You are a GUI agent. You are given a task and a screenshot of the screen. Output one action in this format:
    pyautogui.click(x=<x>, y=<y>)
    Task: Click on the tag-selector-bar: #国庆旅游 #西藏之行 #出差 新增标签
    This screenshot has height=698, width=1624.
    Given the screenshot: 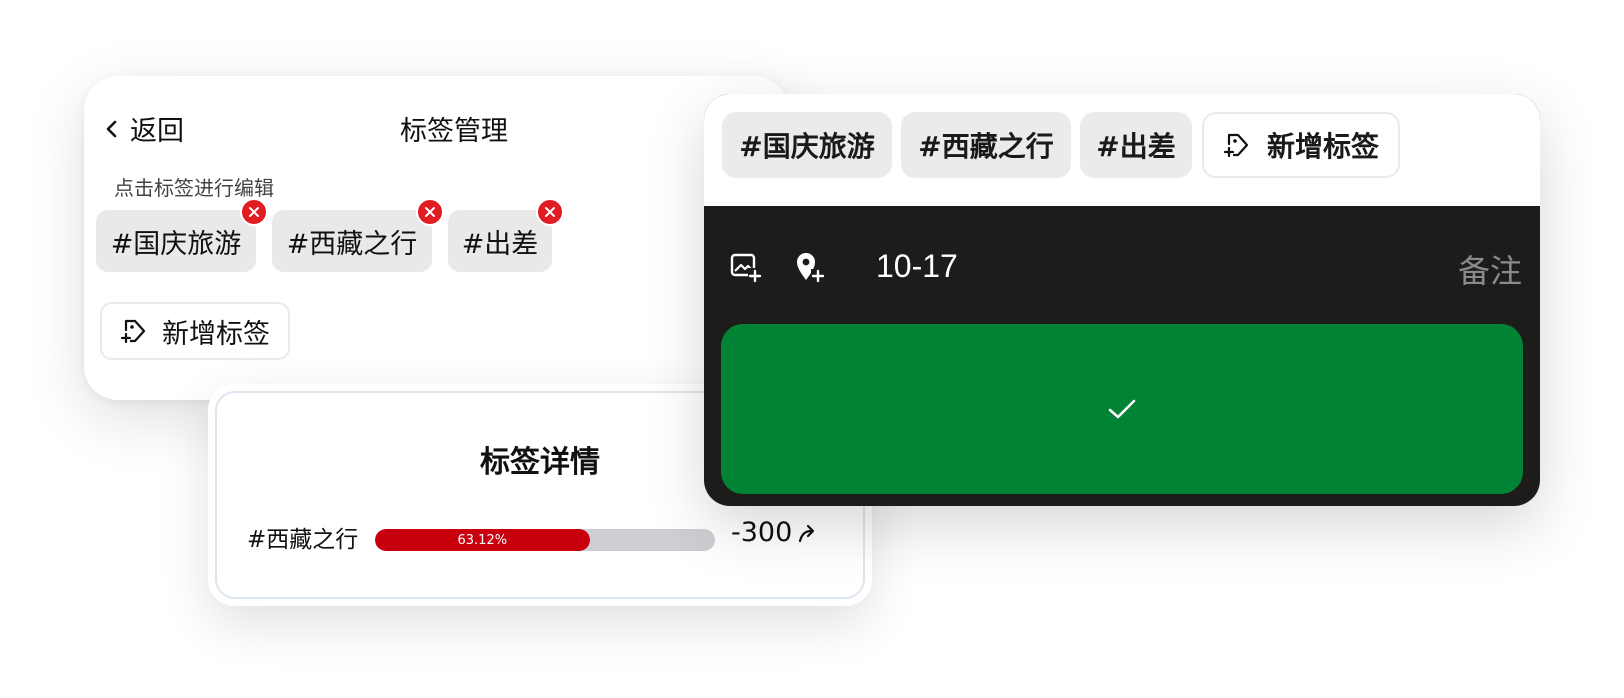 What is the action you would take?
    pyautogui.click(x=1122, y=150)
    